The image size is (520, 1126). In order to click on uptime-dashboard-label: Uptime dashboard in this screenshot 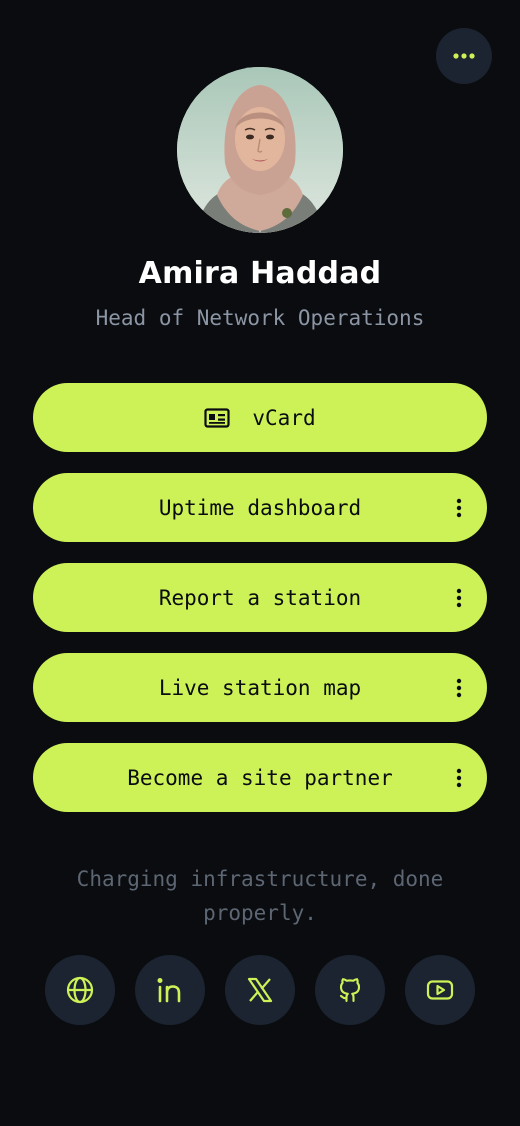, I will do `click(260, 507)`.